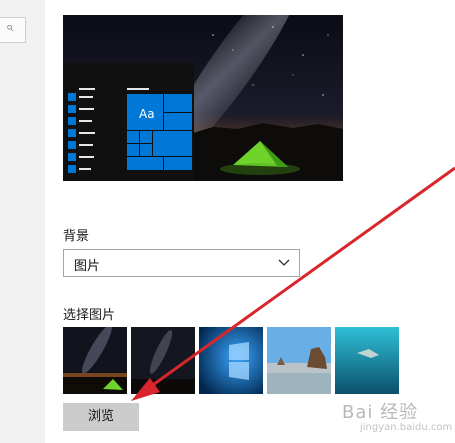 The image size is (455, 443). Describe the element at coordinates (406, 427) in the screenshot. I see `watermark-url: jingyan.baidu.com` at that location.